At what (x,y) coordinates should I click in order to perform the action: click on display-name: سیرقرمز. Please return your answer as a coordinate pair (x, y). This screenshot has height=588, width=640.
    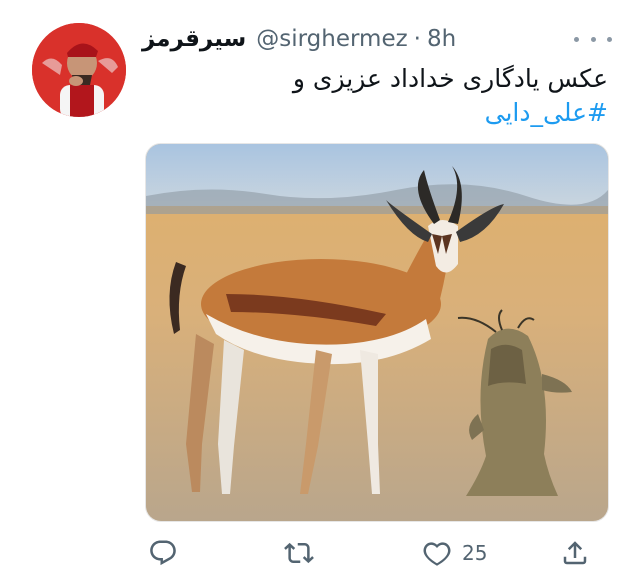
    Looking at the image, I should click on (194, 39).